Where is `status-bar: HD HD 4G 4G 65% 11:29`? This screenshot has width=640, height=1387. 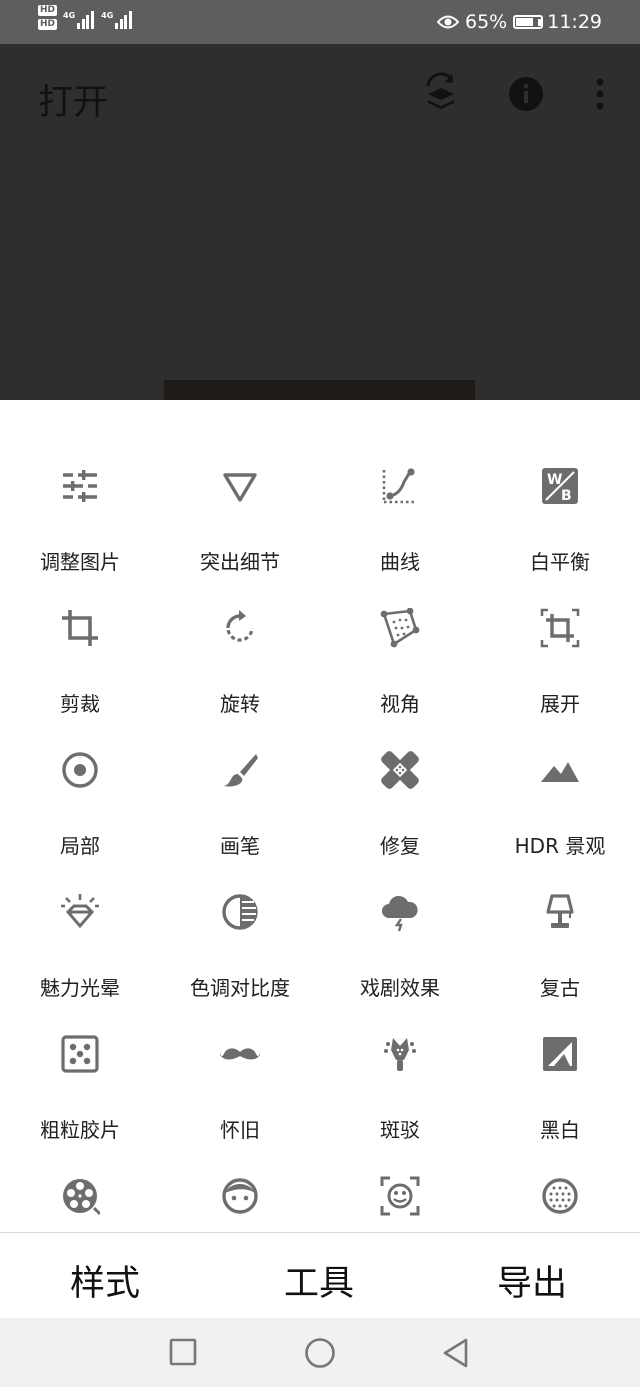
status-bar: HD HD 4G 4G 65% 11:29 is located at coordinates (320, 22).